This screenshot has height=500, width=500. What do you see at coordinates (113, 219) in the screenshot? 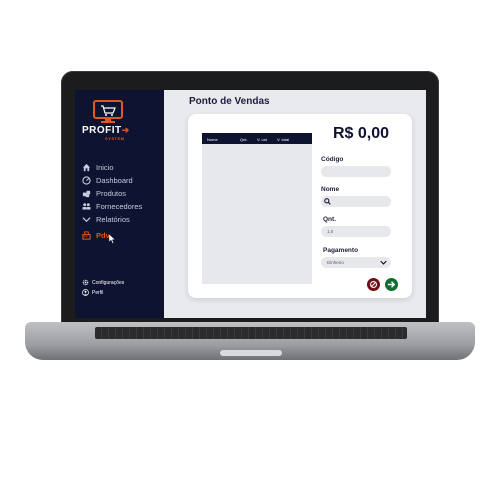
I see `sidebar-item-label: Relatórios` at bounding box center [113, 219].